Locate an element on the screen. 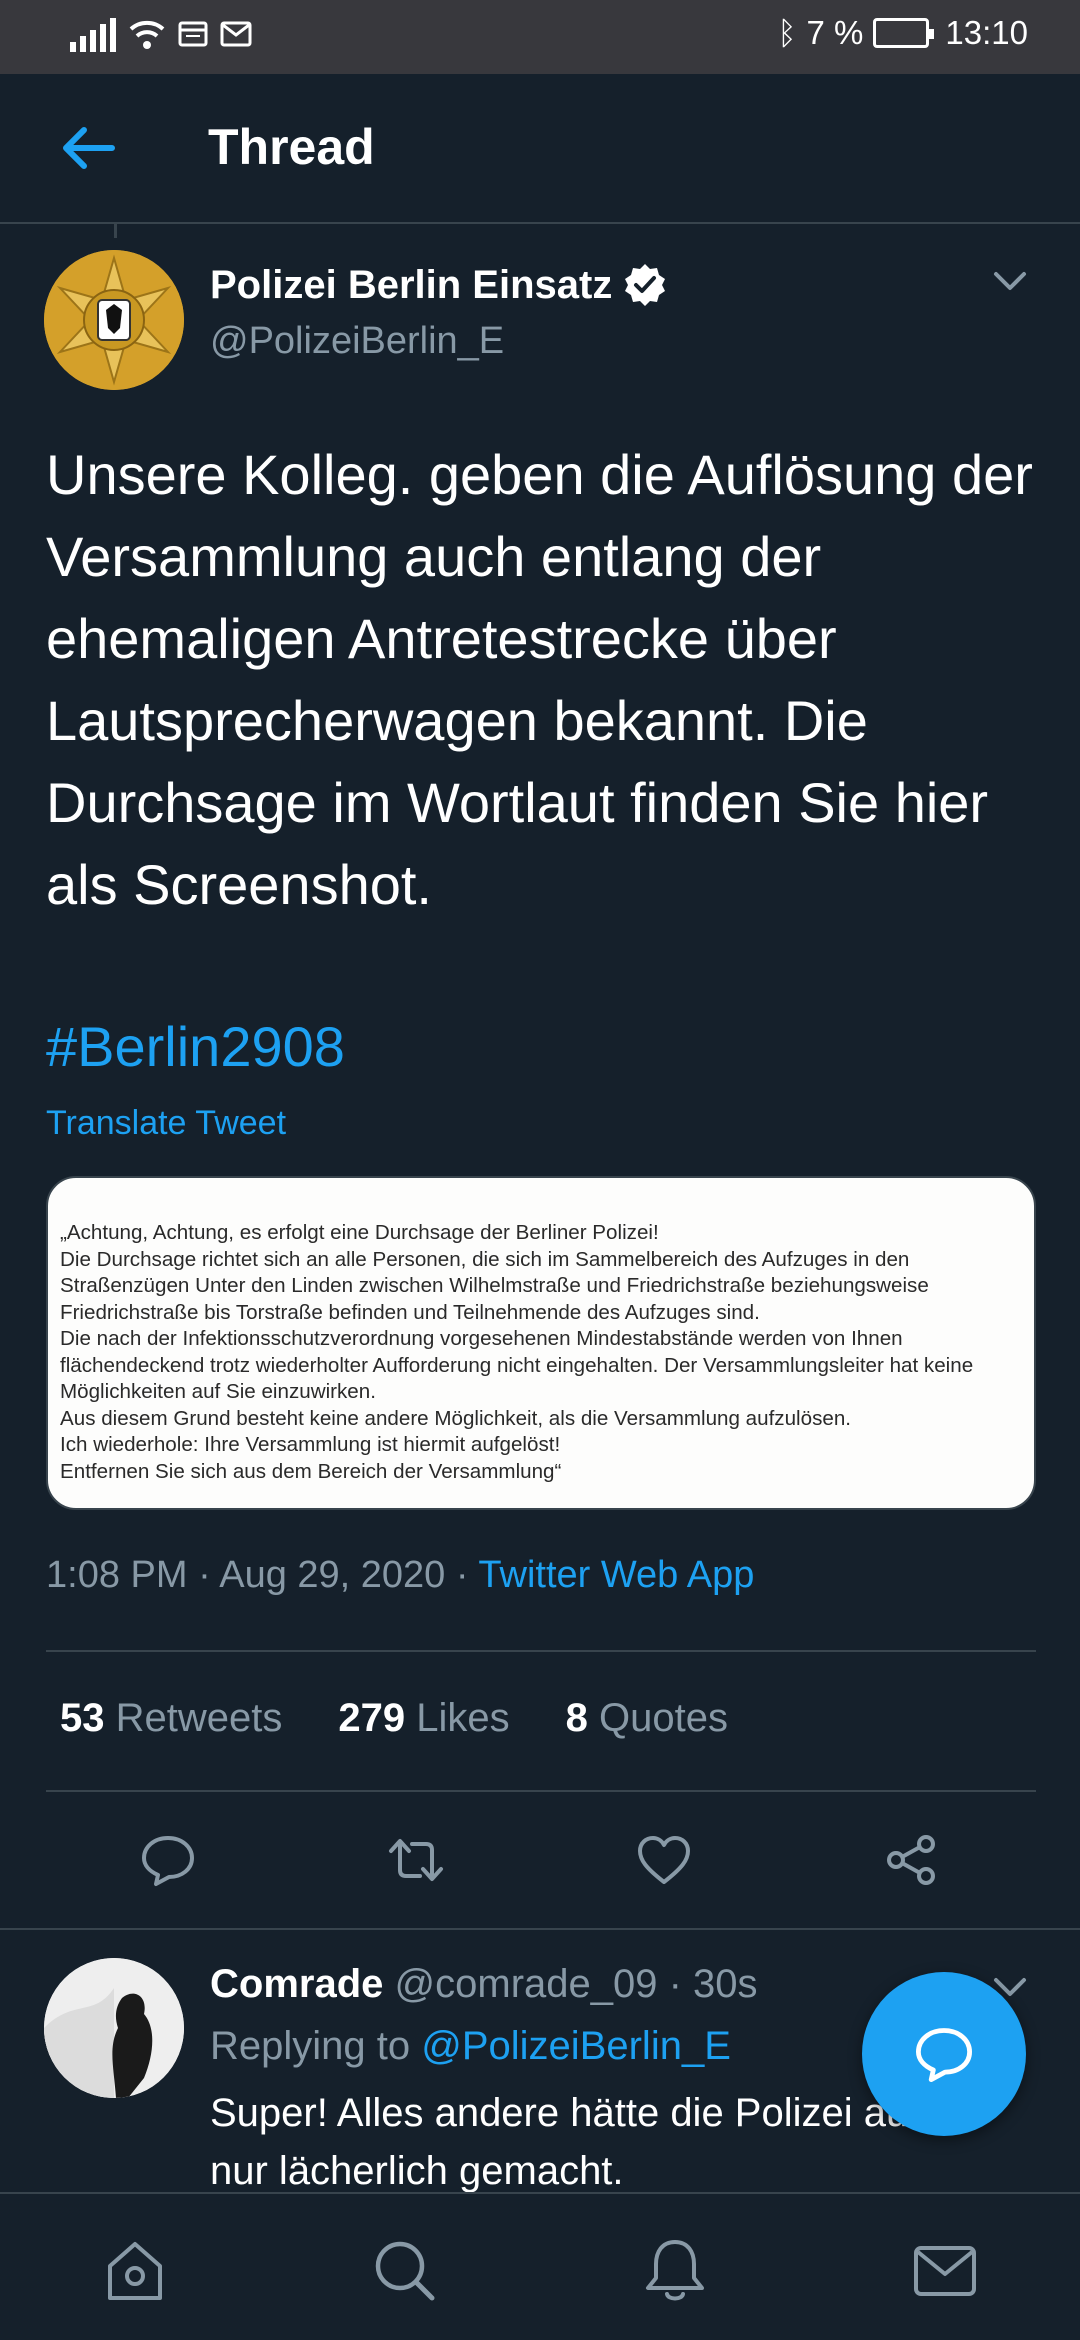 Image resolution: width=1080 pixels, height=2340 pixels. status-left-icons is located at coordinates (161, 34).